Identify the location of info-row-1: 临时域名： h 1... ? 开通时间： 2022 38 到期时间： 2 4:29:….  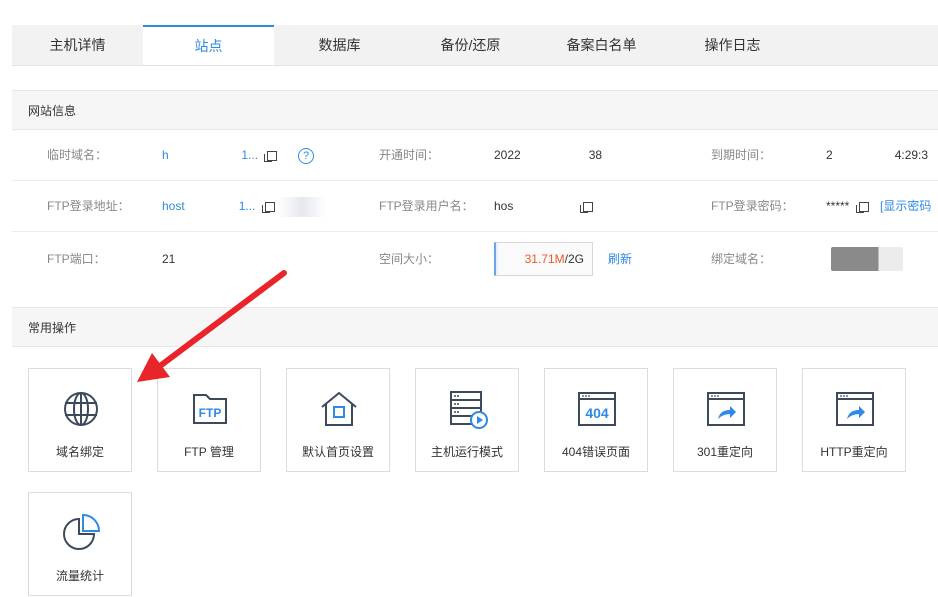
(475, 155).